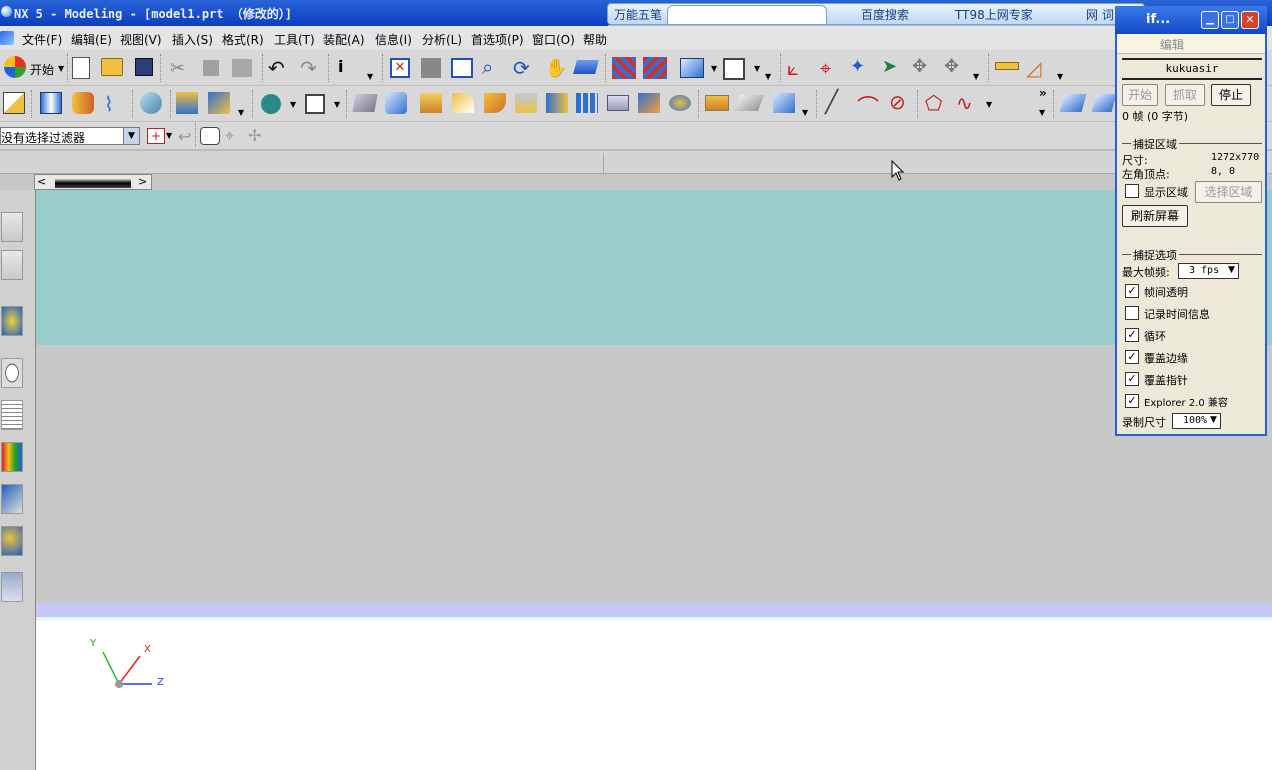 This screenshot has width=1272, height=770. Describe the element at coordinates (400, 68) in the screenshot. I see `fit-view-icon: ✕` at that location.